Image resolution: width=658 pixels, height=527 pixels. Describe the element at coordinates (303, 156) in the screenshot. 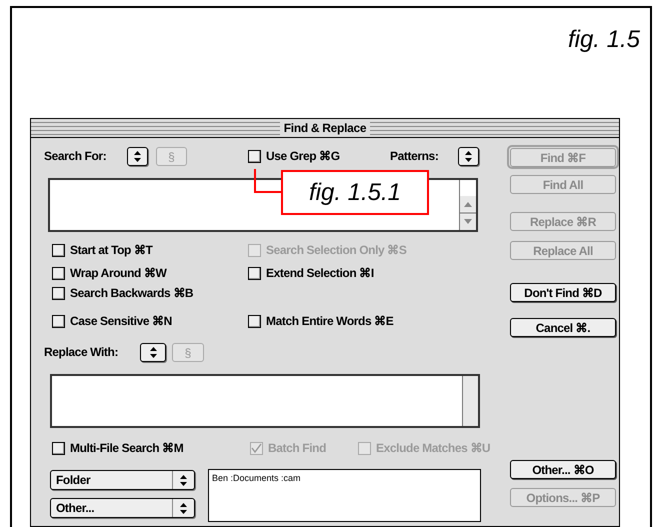

I see `checkbox-label: Use Grep ⌘G` at that location.